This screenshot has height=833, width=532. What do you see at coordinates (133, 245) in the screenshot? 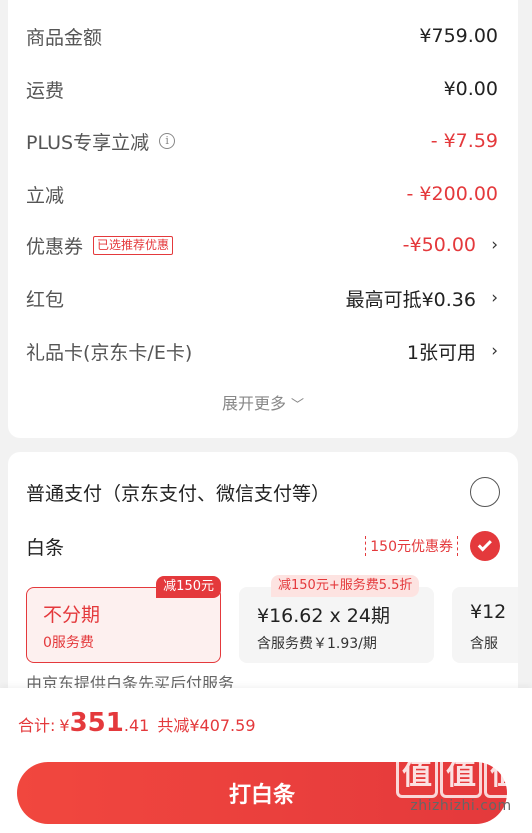
I see `coupon-recommended-tag: 已选推荐优惠` at bounding box center [133, 245].